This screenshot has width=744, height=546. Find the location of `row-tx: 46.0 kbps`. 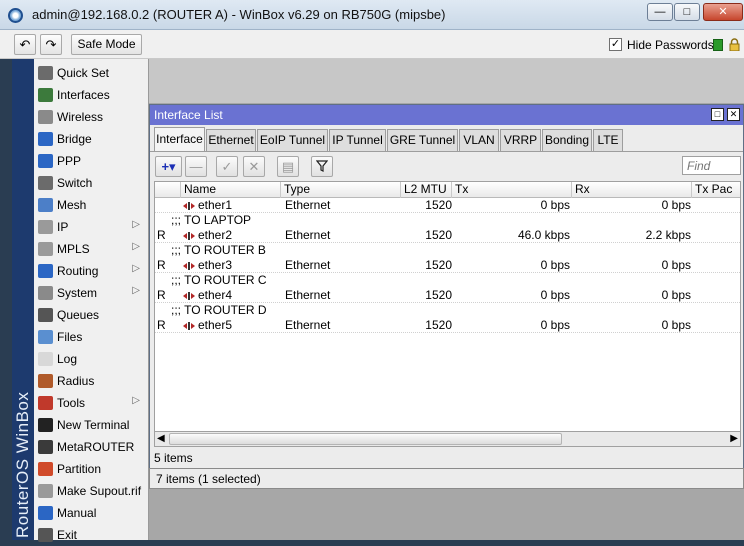

row-tx: 46.0 kbps is located at coordinates (511, 235).